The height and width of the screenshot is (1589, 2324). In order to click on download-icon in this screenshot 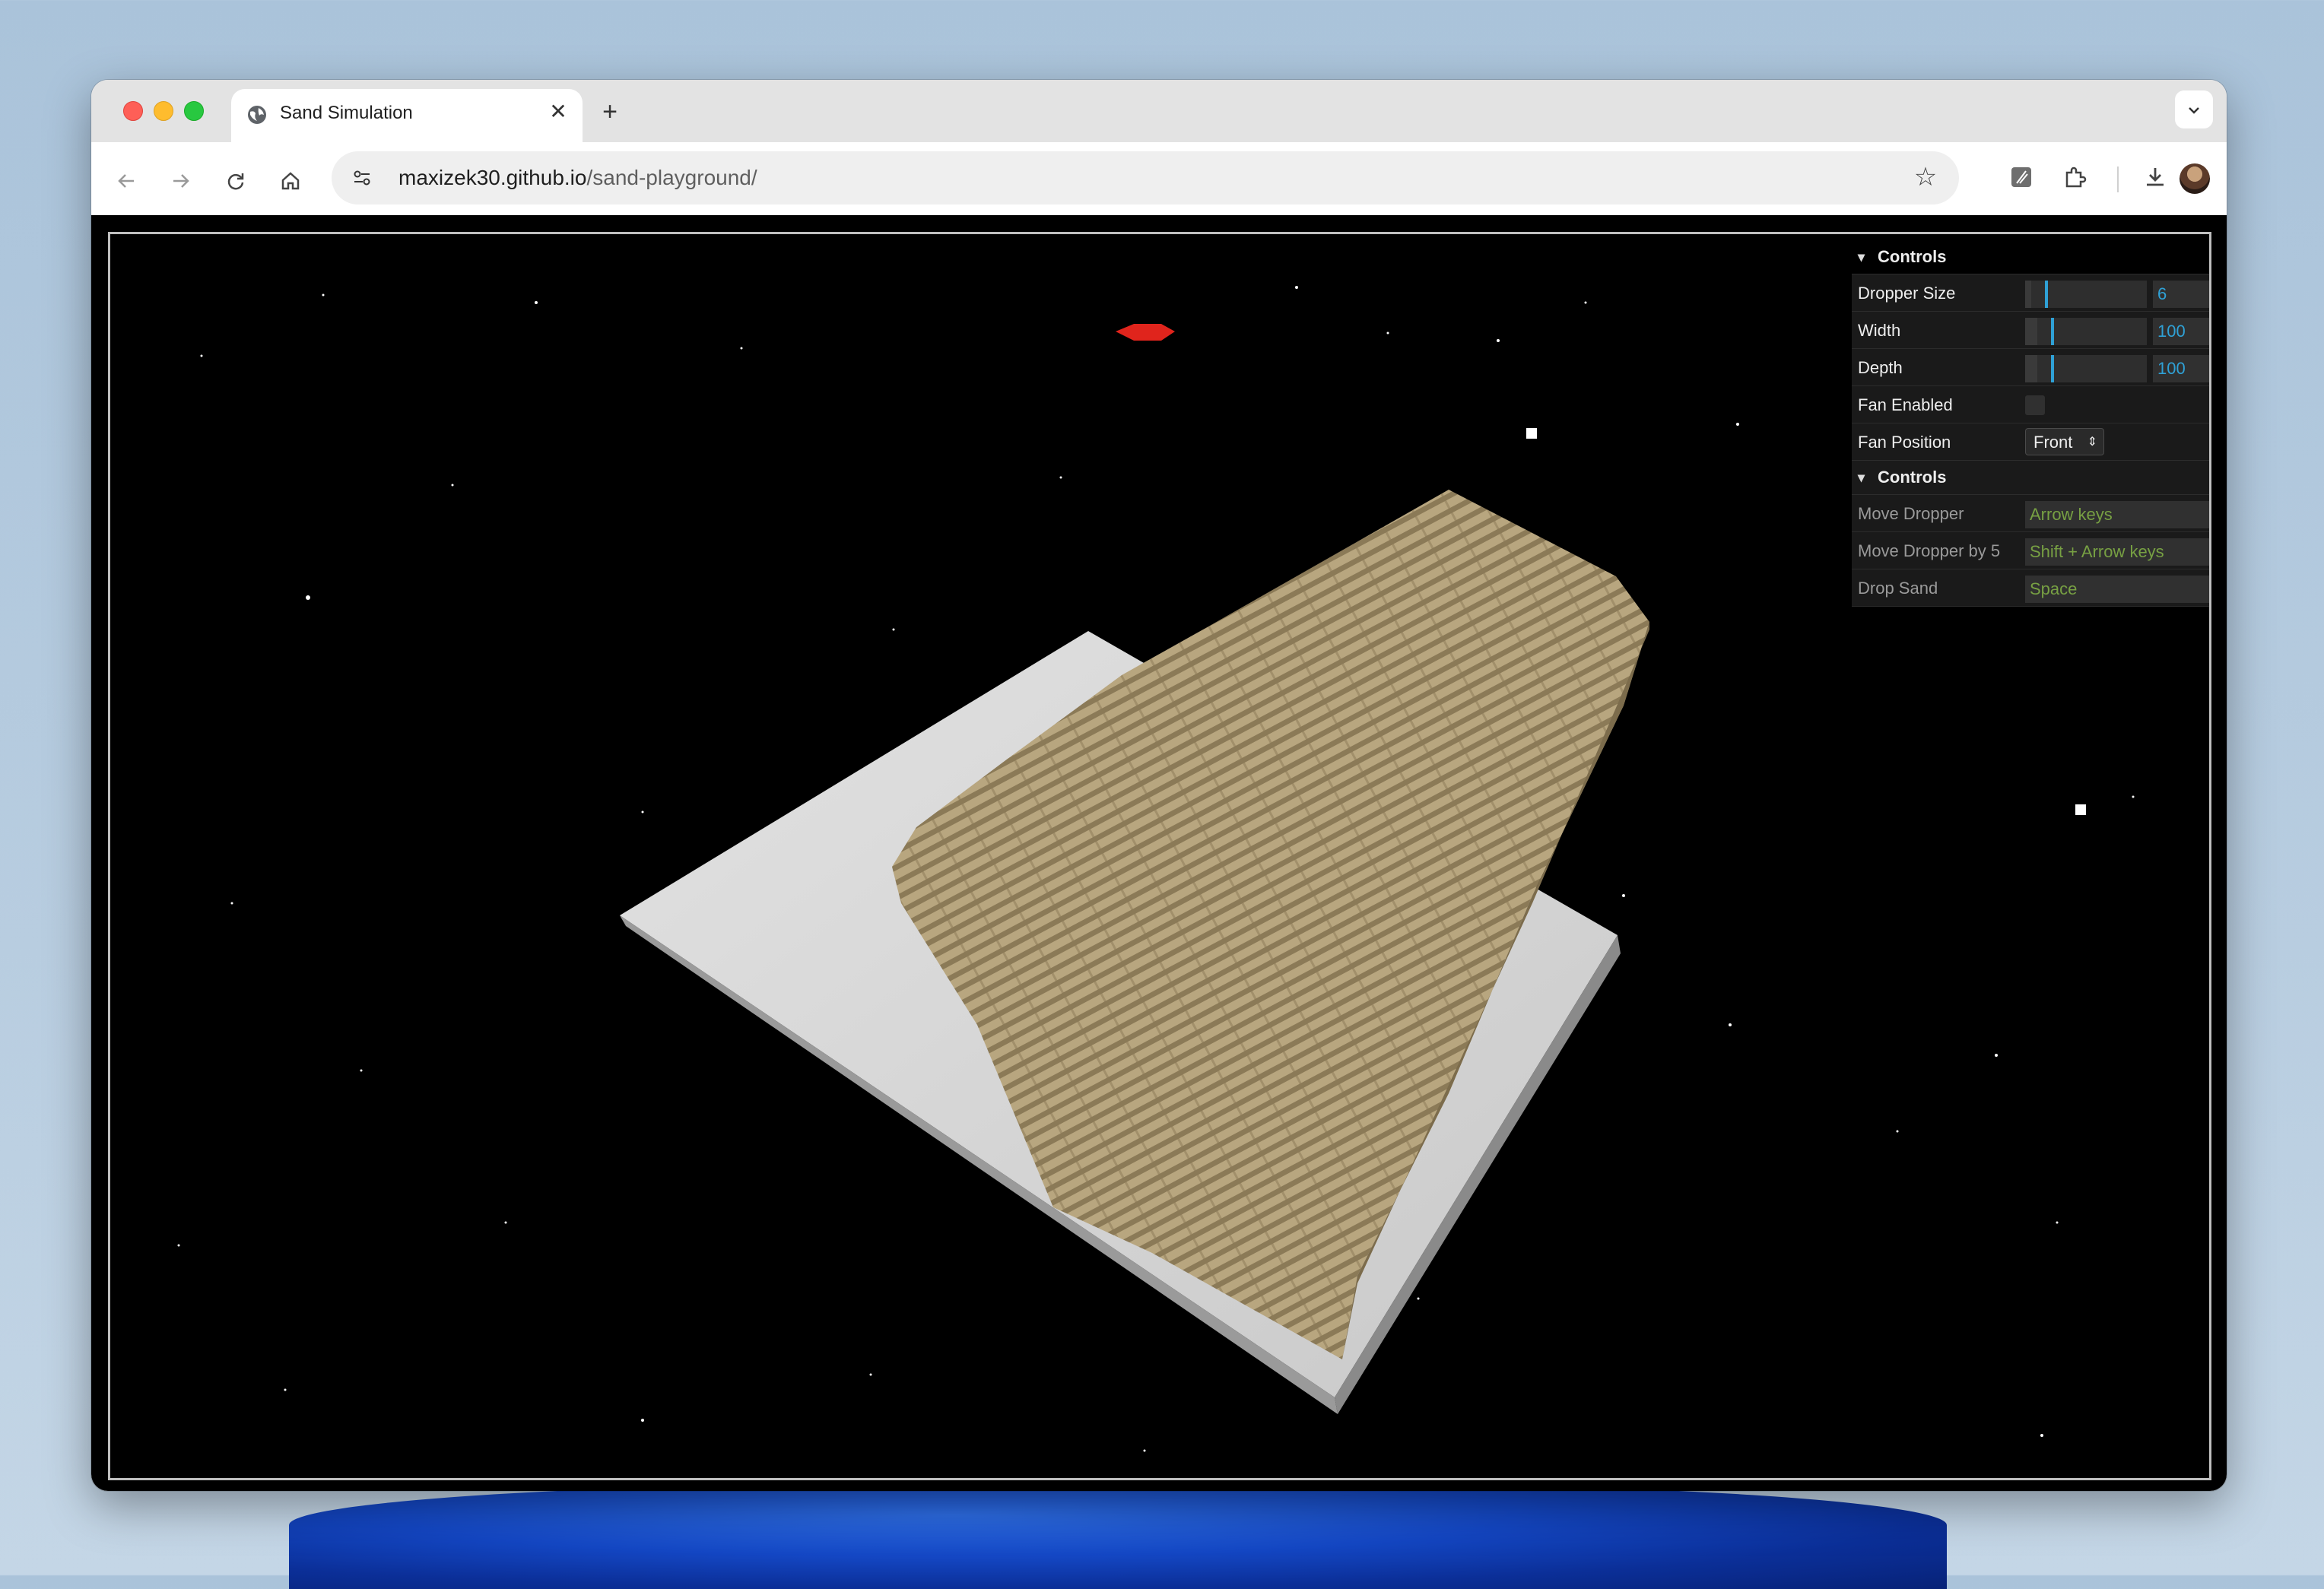, I will do `click(2155, 177)`.